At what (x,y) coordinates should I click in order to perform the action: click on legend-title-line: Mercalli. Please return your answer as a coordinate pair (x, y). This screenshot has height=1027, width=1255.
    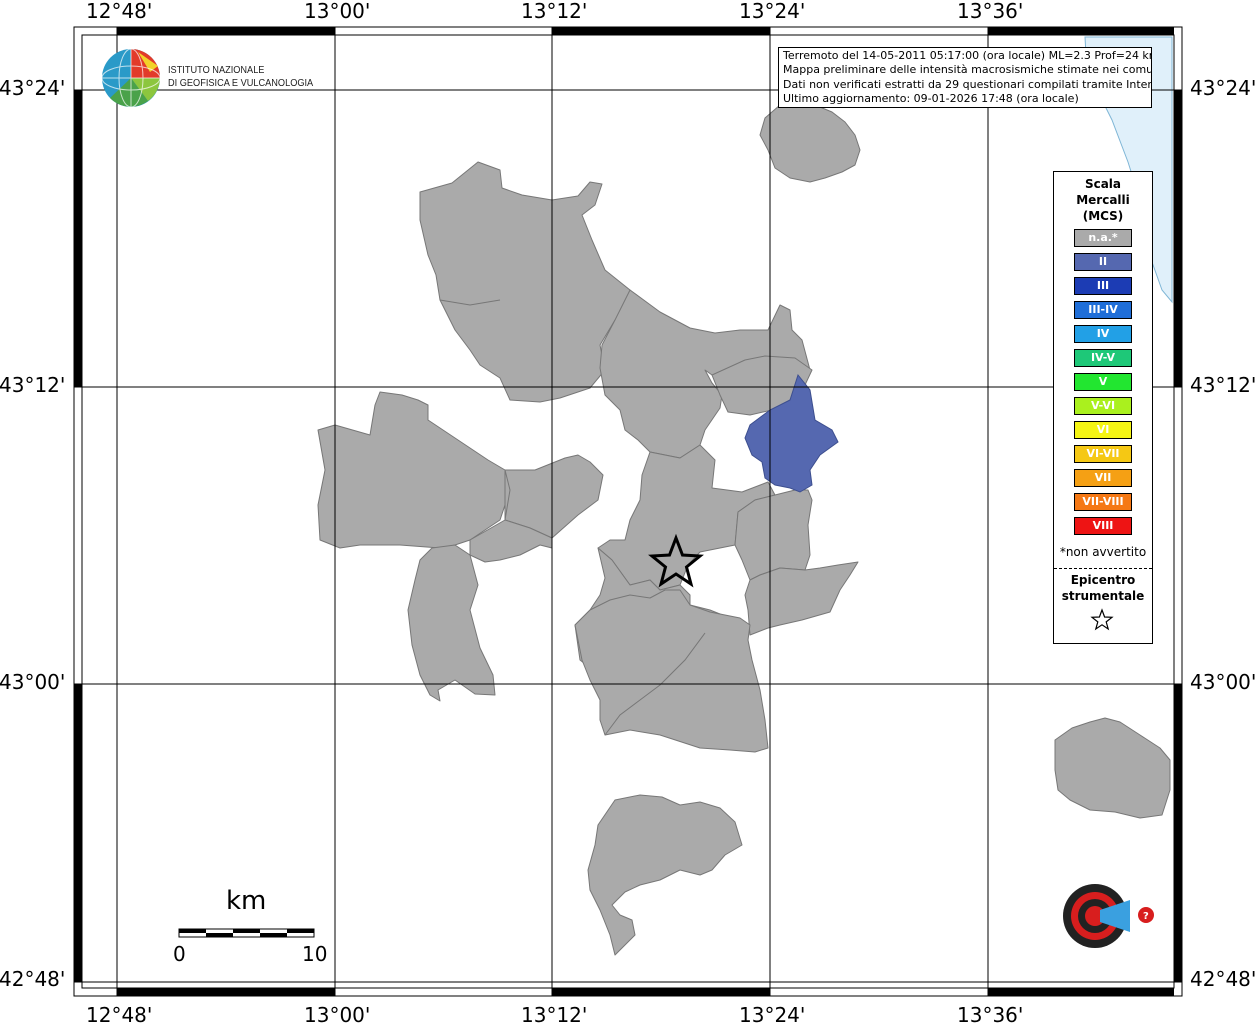
    Looking at the image, I should click on (1103, 200).